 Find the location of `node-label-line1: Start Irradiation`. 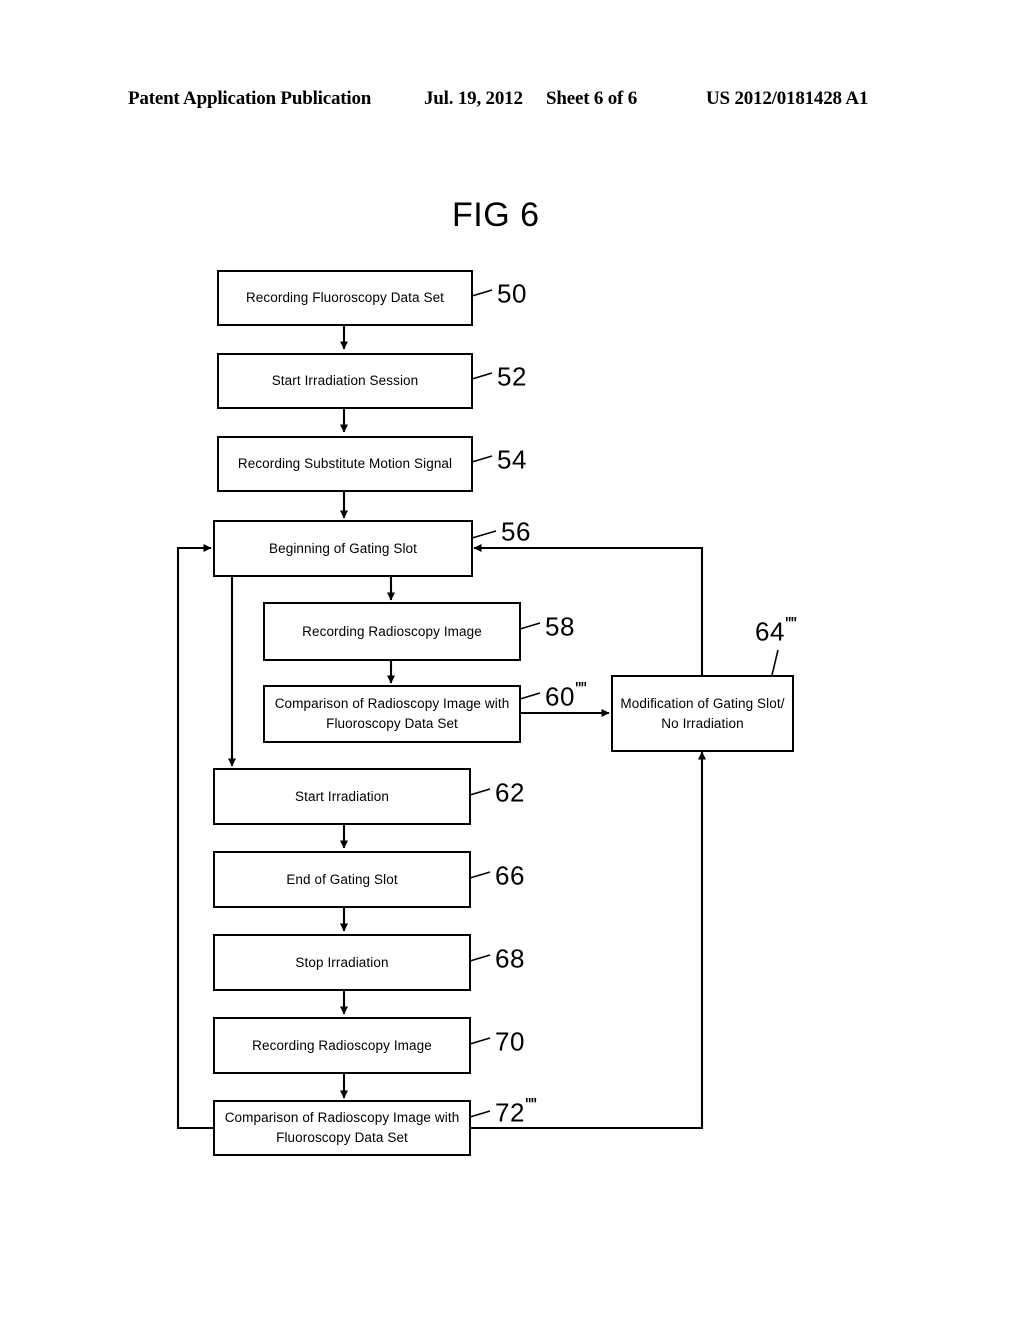

node-label-line1: Start Irradiation is located at coordinates (342, 796).